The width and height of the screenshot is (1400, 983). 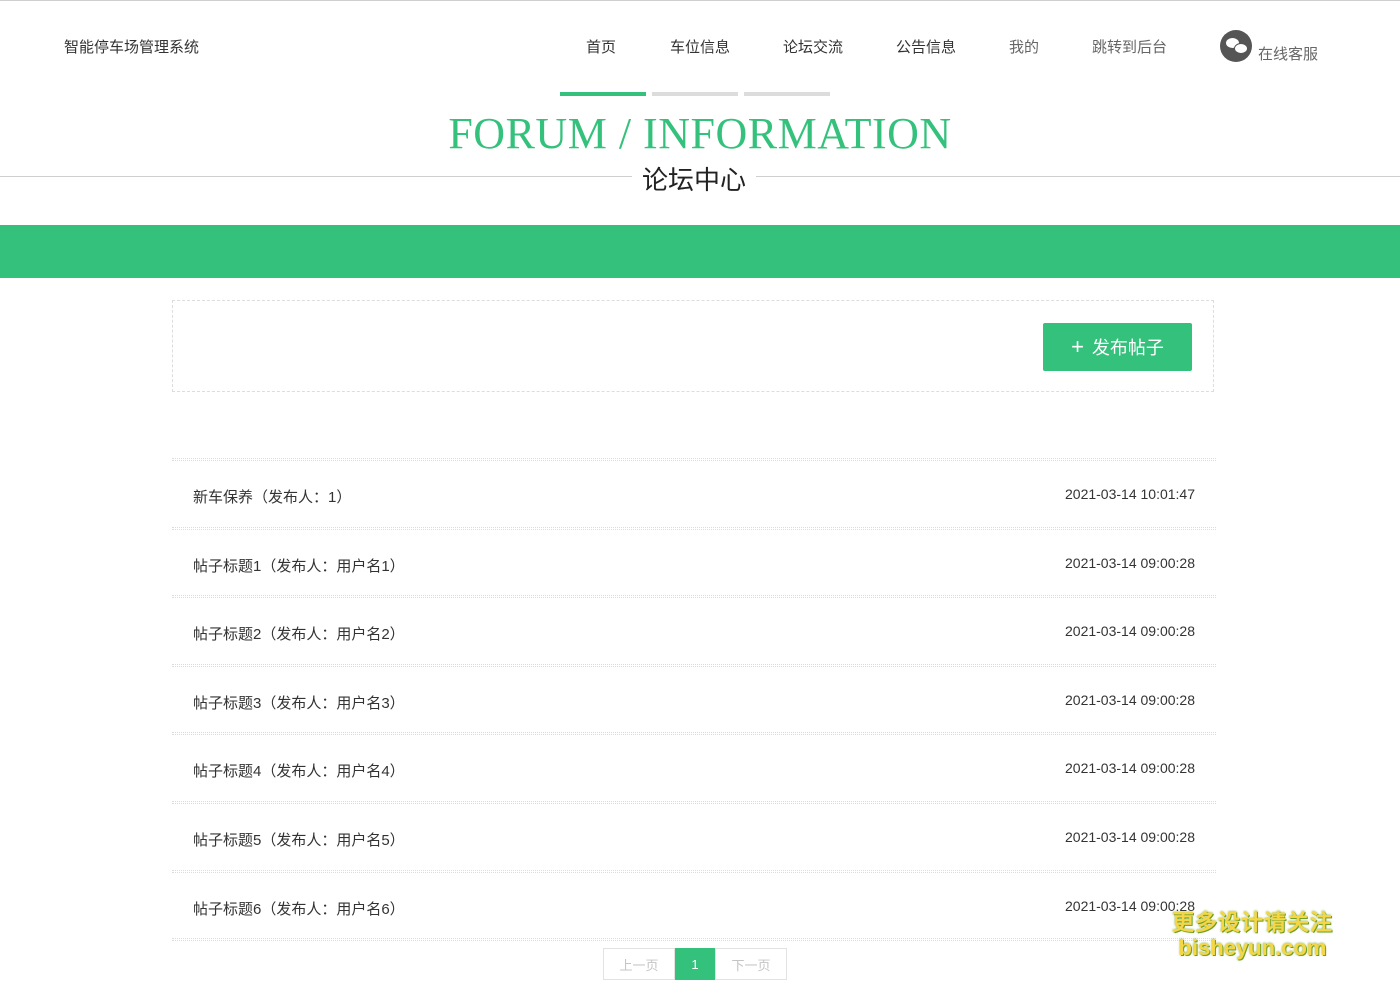 What do you see at coordinates (1288, 54) in the screenshot?
I see `online-service-label: 在线客服` at bounding box center [1288, 54].